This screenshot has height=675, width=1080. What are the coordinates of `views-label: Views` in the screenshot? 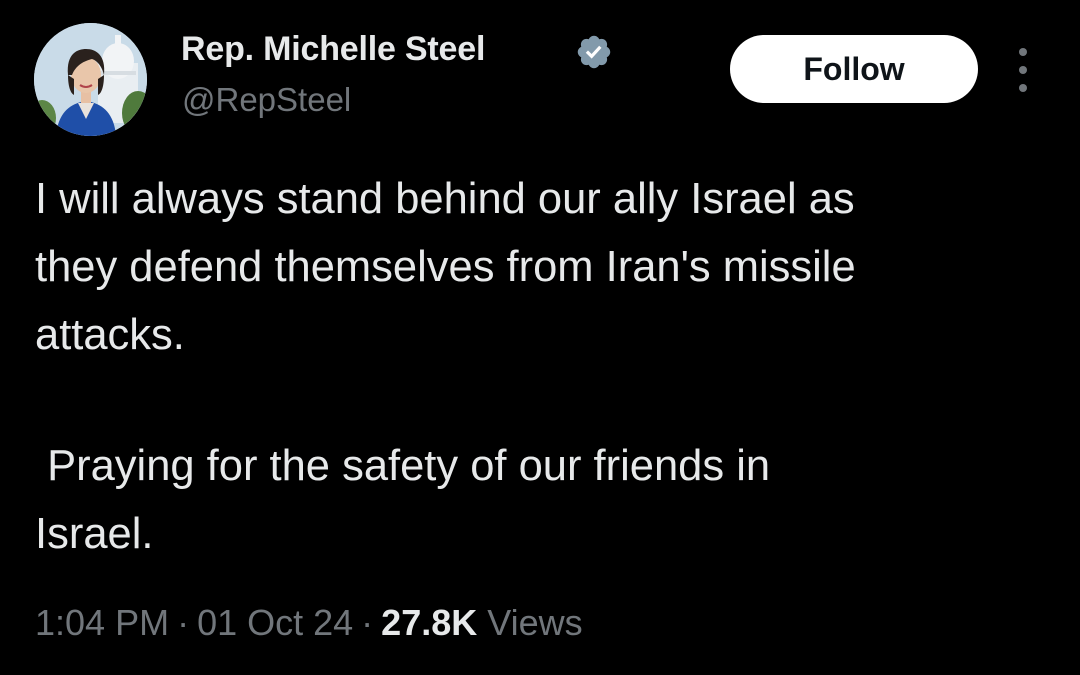 It's located at (535, 622).